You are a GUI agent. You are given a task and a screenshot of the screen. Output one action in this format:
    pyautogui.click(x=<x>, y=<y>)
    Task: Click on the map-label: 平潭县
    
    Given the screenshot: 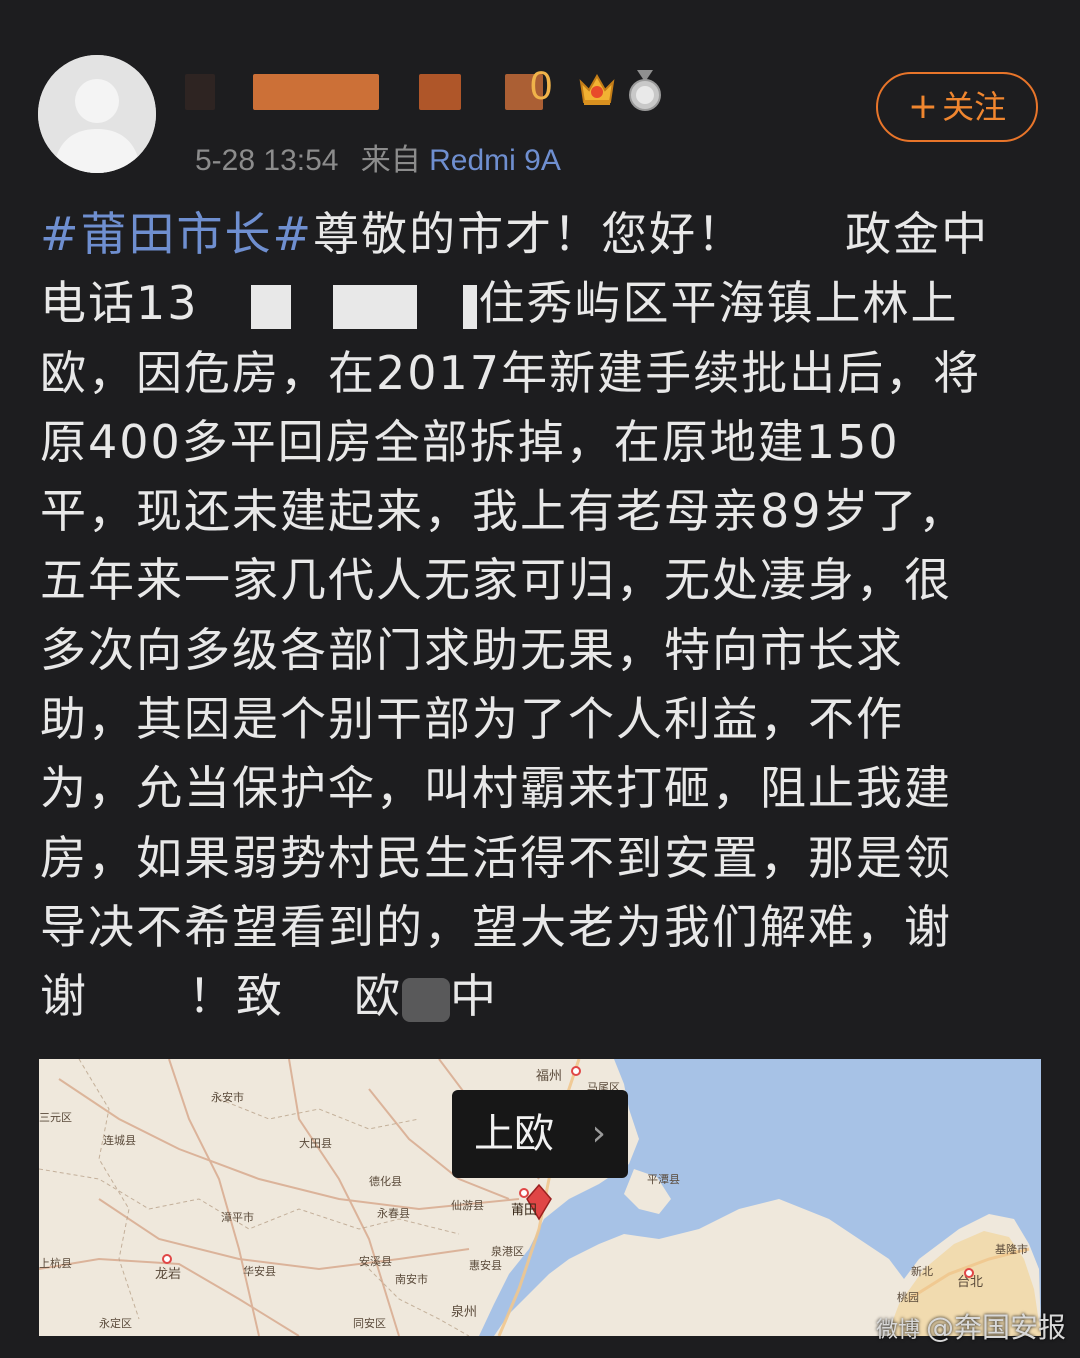 What is the action you would take?
    pyautogui.click(x=663, y=1179)
    